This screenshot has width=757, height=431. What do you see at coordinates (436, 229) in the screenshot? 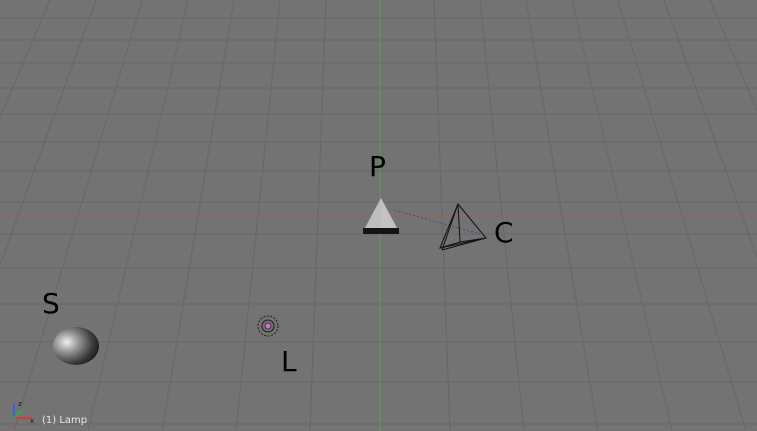
I see `camera-object` at bounding box center [436, 229].